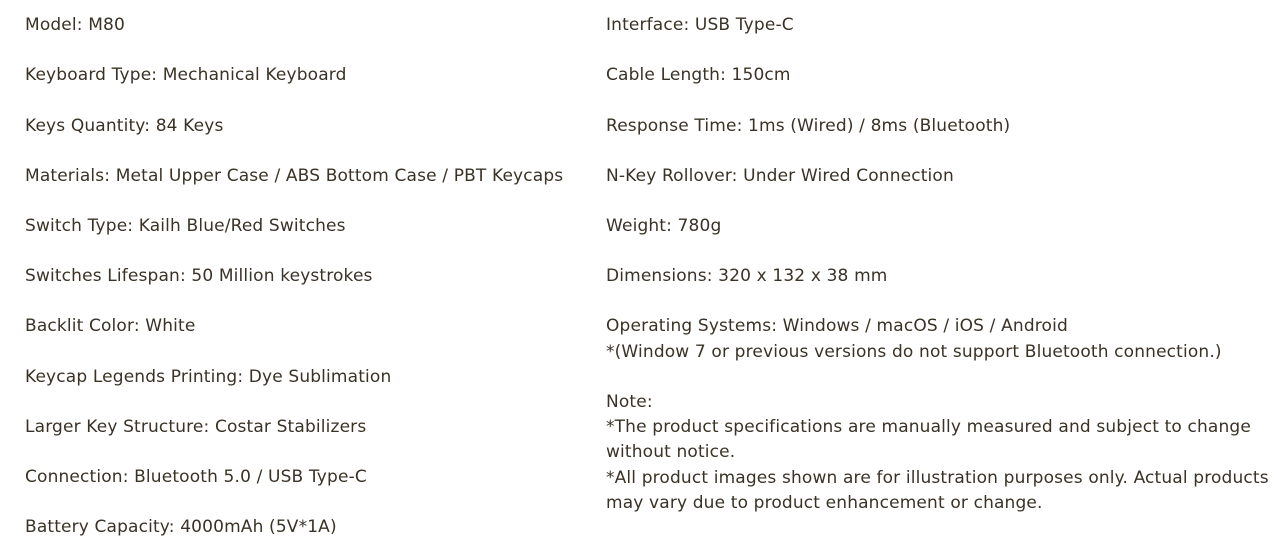  What do you see at coordinates (199, 276) in the screenshot?
I see `spec-switches-lifespan: Switches Lifespan: 50 Million keystrokes` at bounding box center [199, 276].